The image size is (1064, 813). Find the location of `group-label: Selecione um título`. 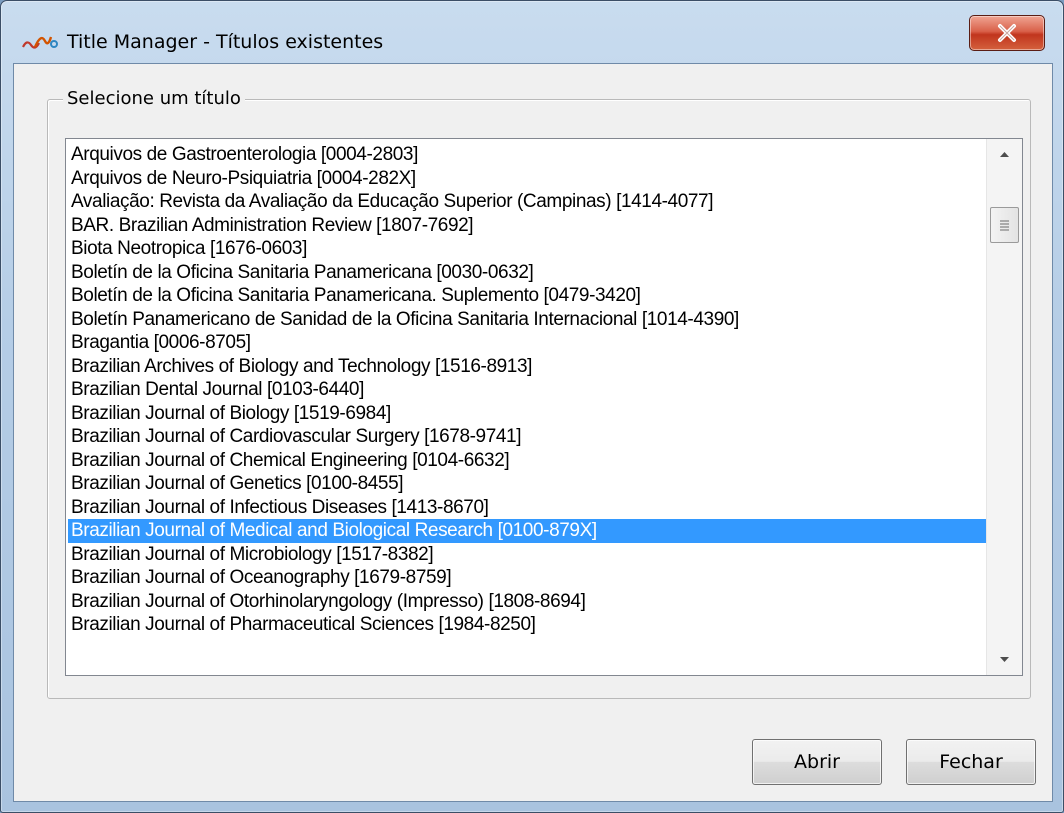

group-label: Selecione um título is located at coordinates (154, 98).